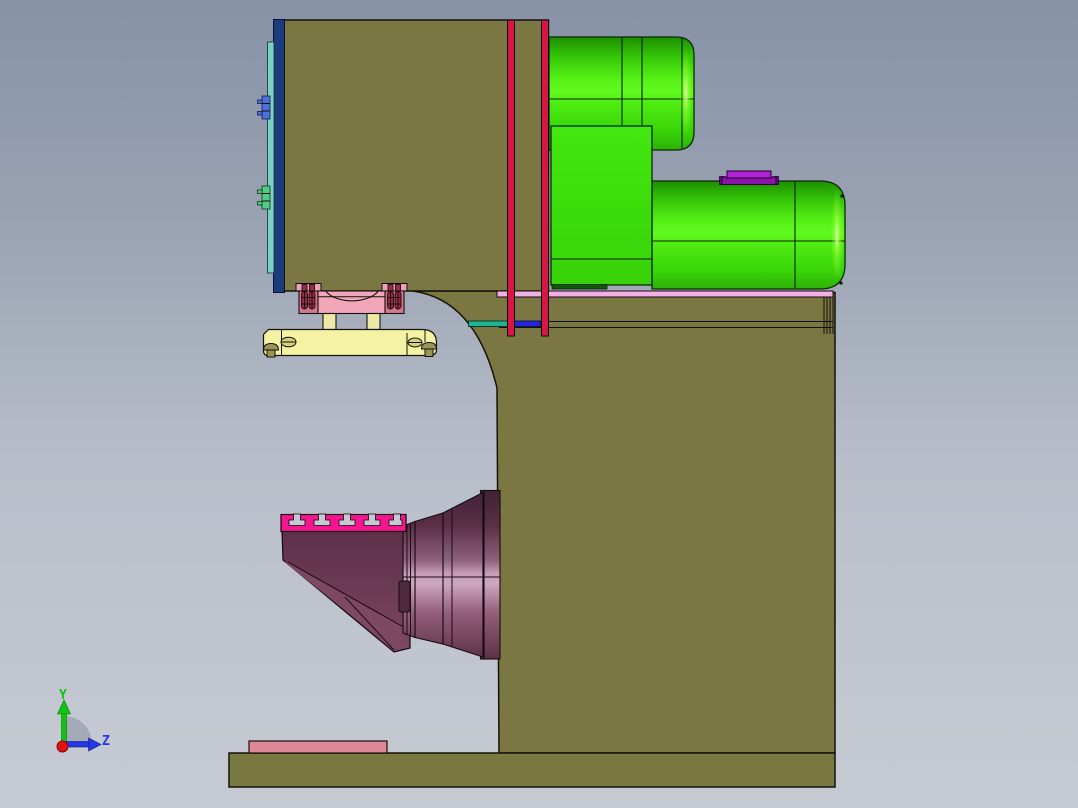 This screenshot has height=808, width=1078. Describe the element at coordinates (95, 744) in the screenshot. I see `z-axis-arrowhead` at that location.